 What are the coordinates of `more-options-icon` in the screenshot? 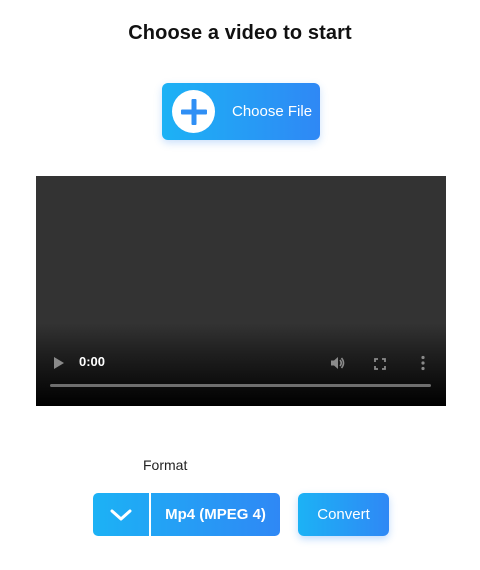 It's located at (423, 365).